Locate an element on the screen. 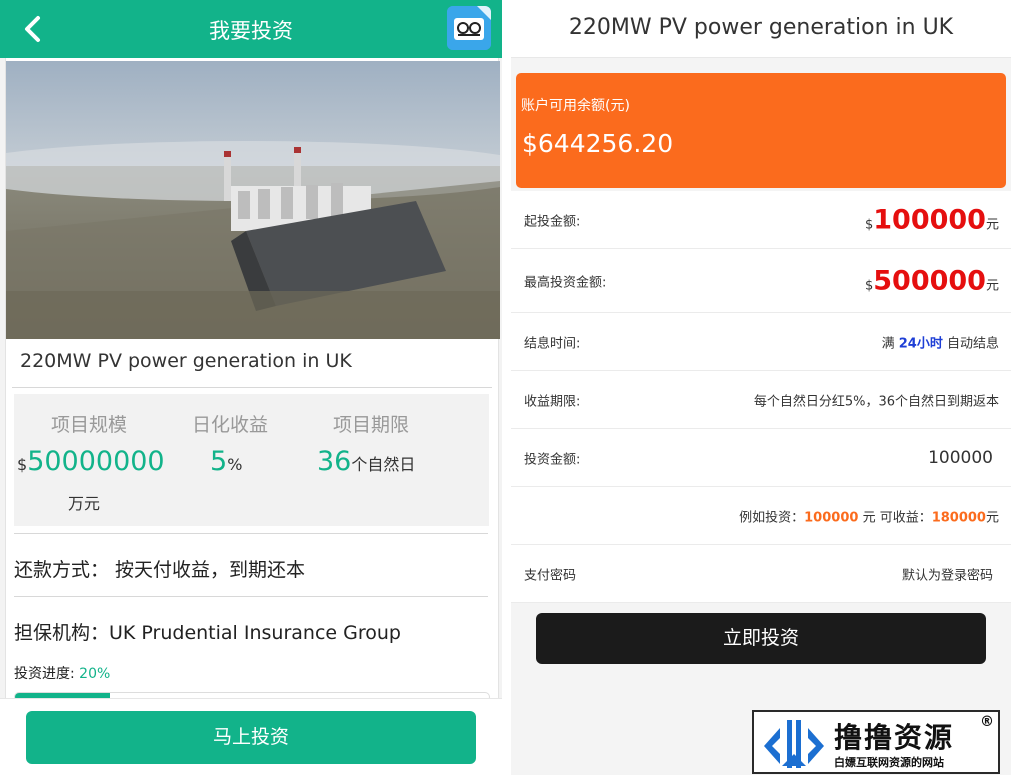  max-invest-amount: 500000 is located at coordinates (929, 280).